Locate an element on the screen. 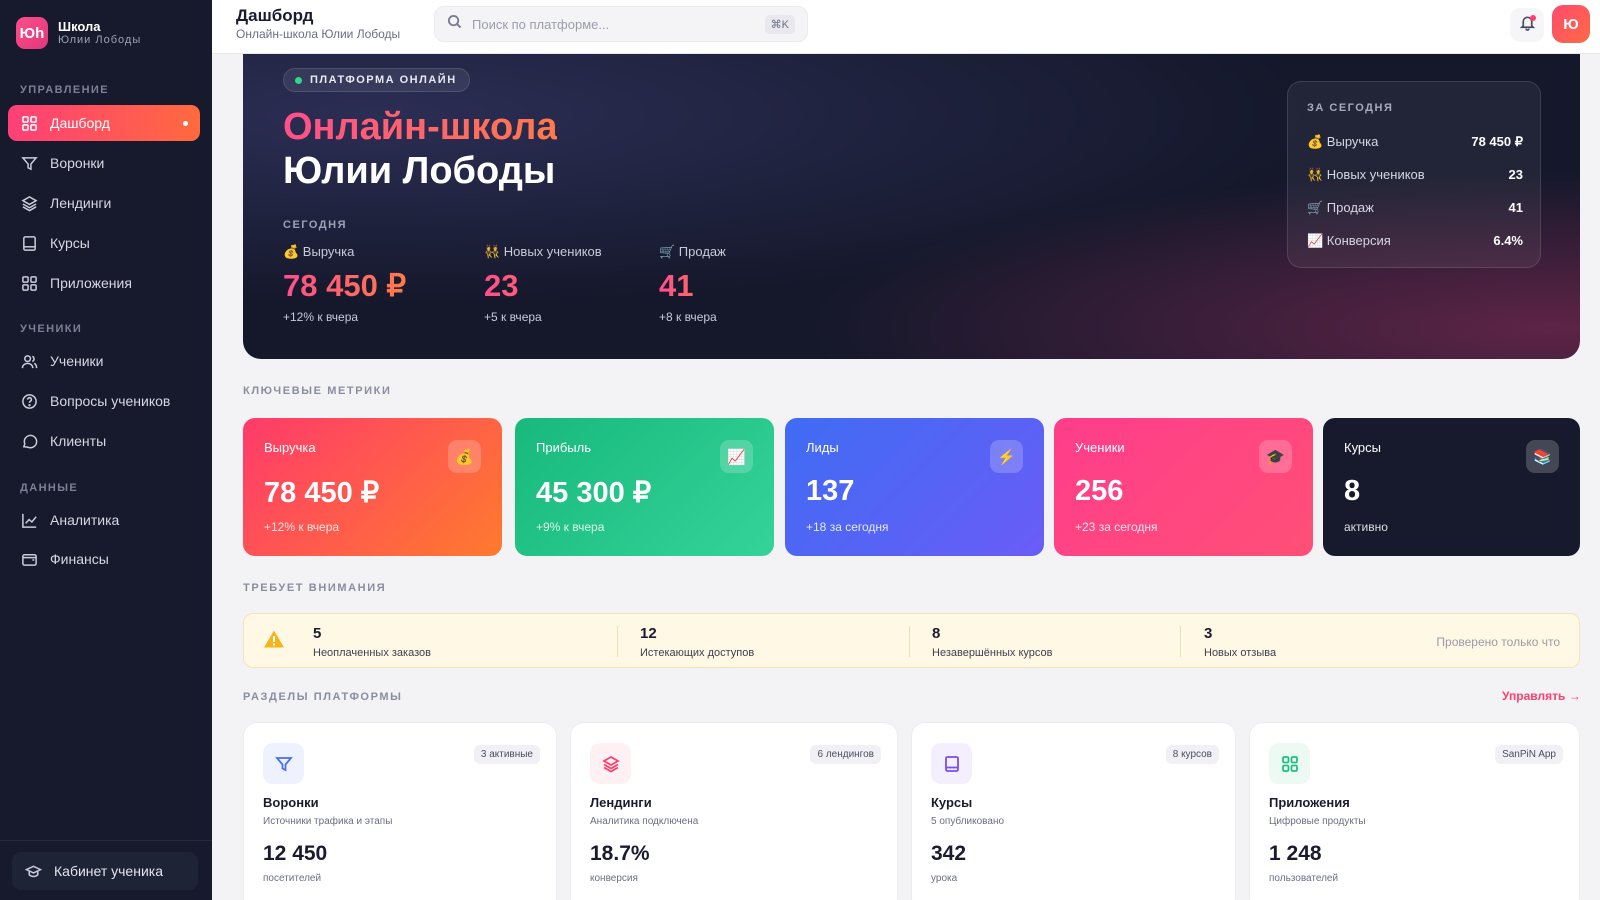 The width and height of the screenshot is (1600, 900). manage-link: Управлять → is located at coordinates (1541, 696).